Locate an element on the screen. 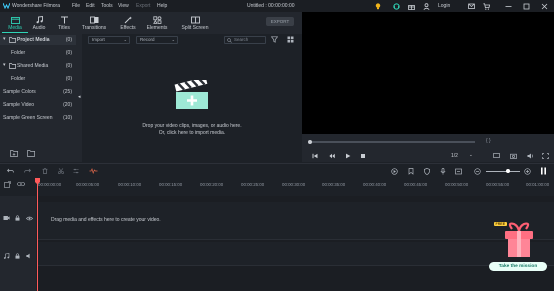  account-icon is located at coordinates (426, 6).